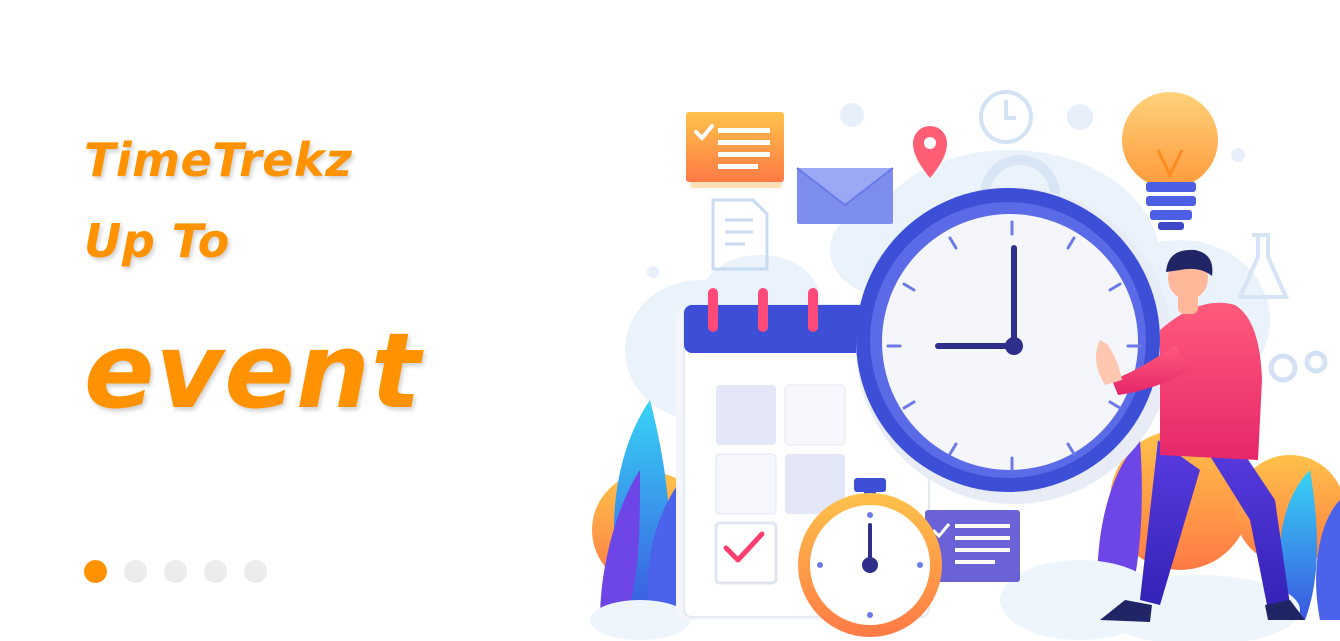 The height and width of the screenshot is (641, 1340). I want to click on headline-line-3: event, so click(253, 371).